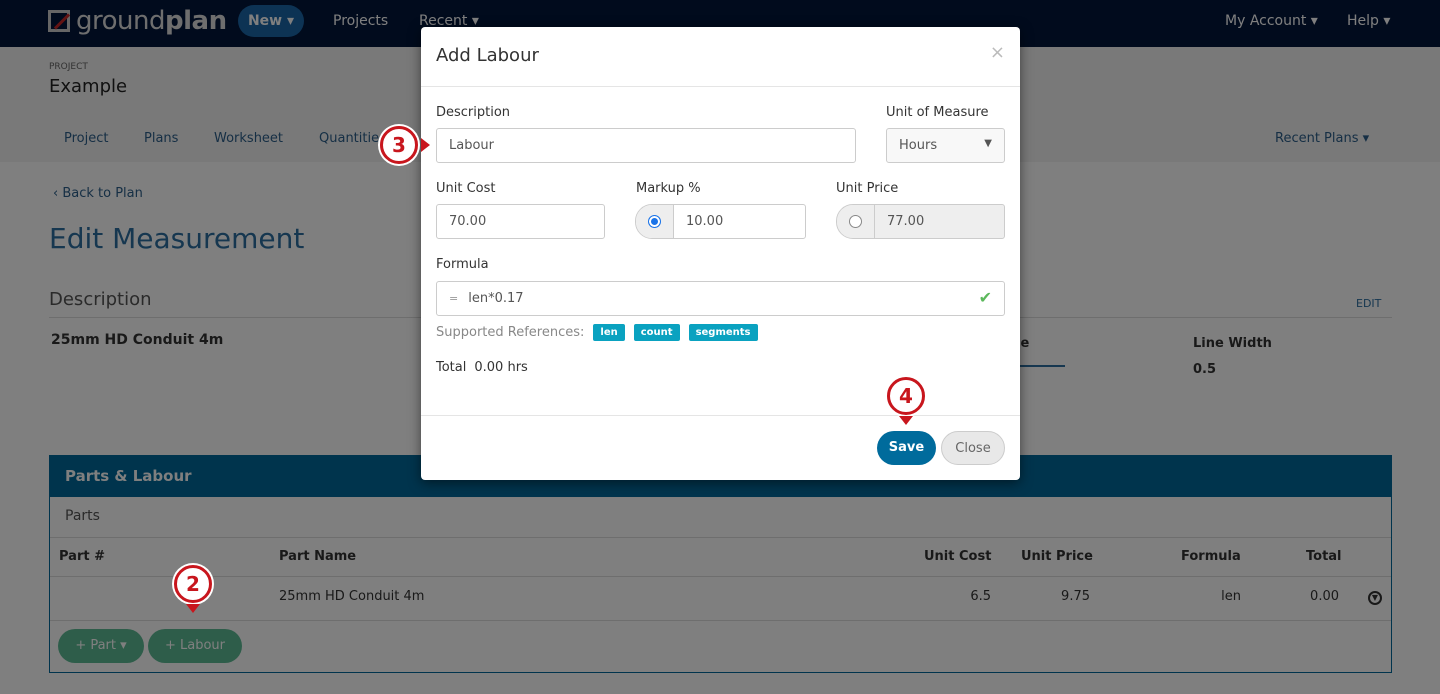 This screenshot has width=1440, height=694. What do you see at coordinates (656, 332) in the screenshot?
I see `ref-tag-count: count` at bounding box center [656, 332].